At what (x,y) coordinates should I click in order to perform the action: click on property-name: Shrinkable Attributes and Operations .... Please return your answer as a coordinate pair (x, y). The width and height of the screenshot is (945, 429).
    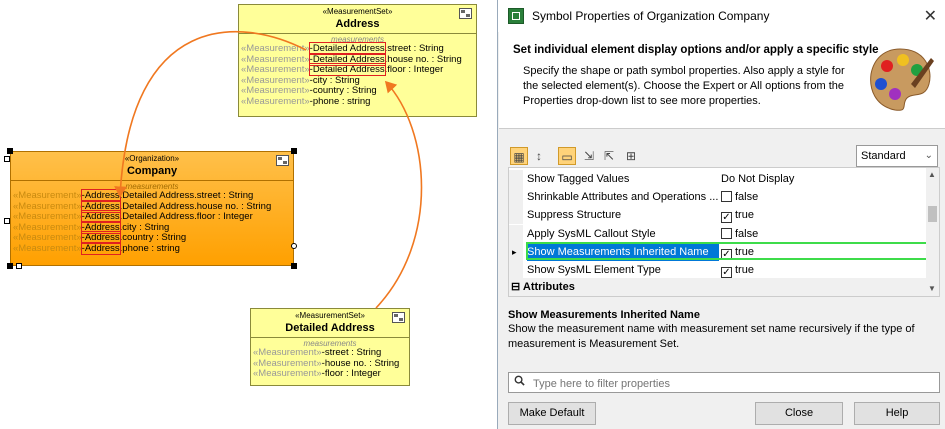
    Looking at the image, I should click on (623, 197).